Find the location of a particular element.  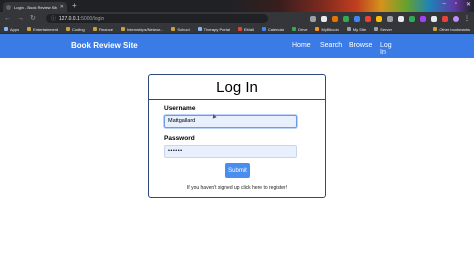

menu-icon: ⋮ is located at coordinates (467, 19).